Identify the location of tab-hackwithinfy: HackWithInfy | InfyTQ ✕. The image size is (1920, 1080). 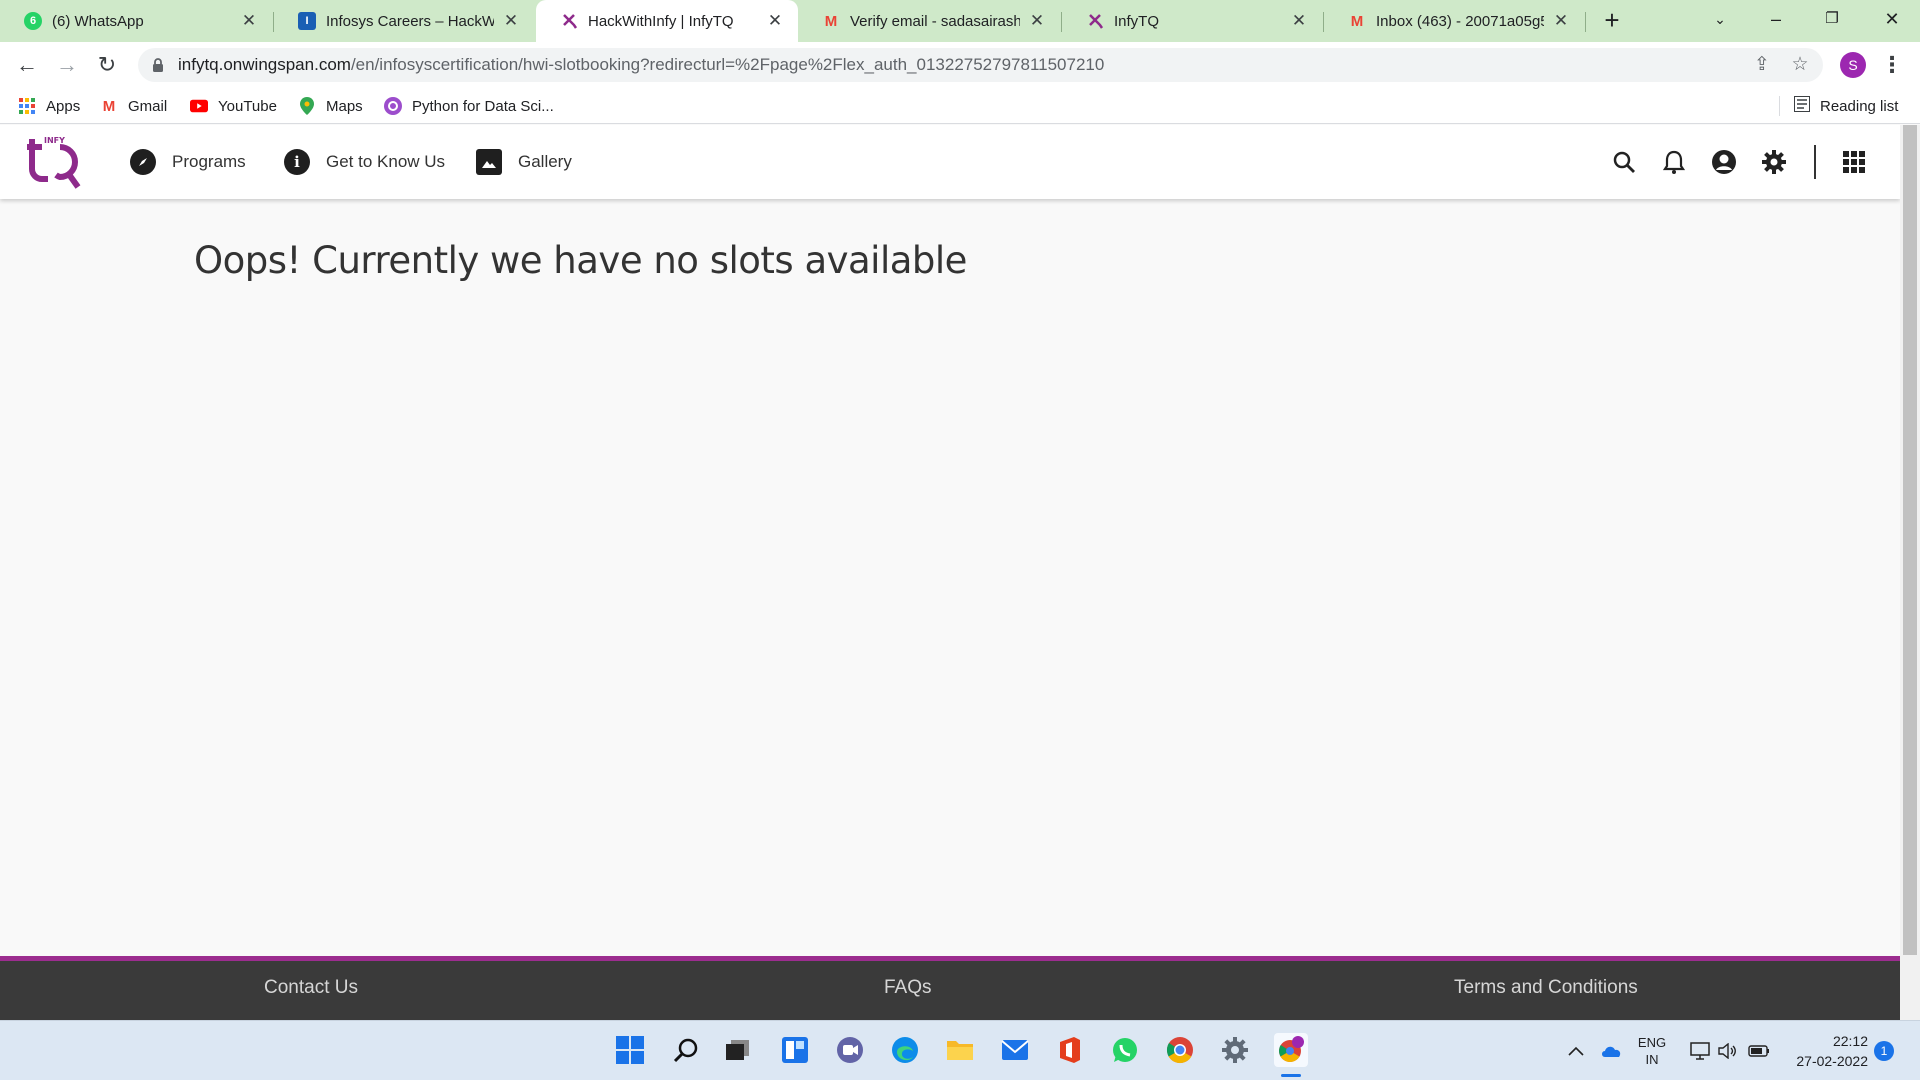
(667, 21).